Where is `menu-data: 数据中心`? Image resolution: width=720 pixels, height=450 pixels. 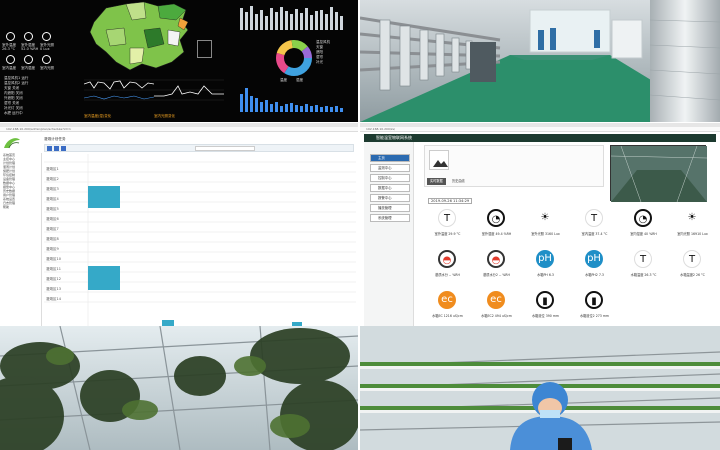 menu-data: 数据中心 is located at coordinates (390, 188).